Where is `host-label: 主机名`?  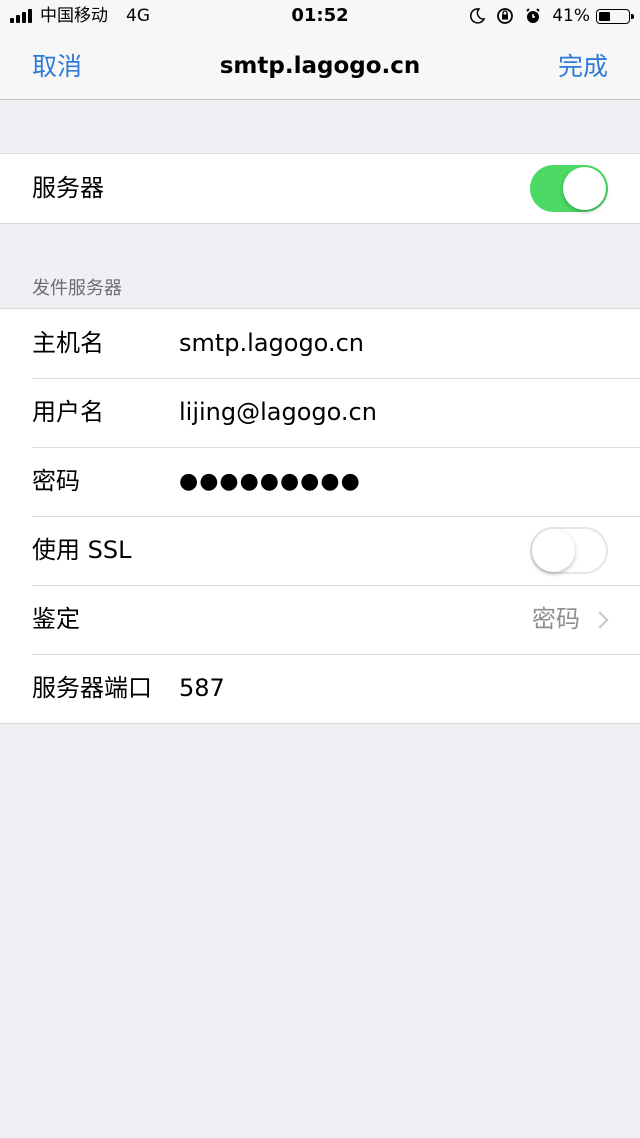
host-label: 主机名 is located at coordinates (68, 343).